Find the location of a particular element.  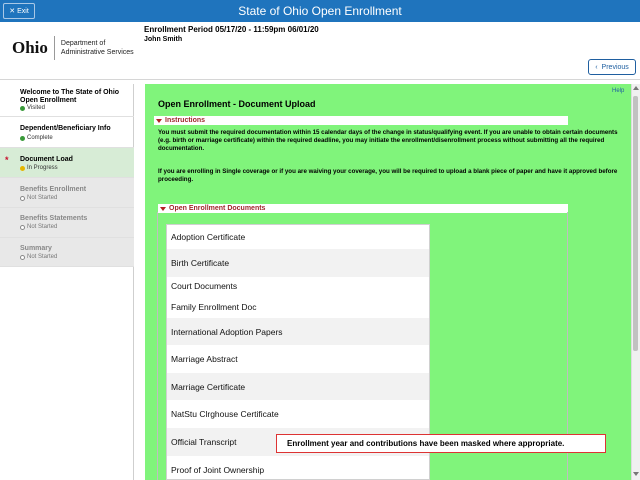

user-name: John Smith is located at coordinates (163, 39).